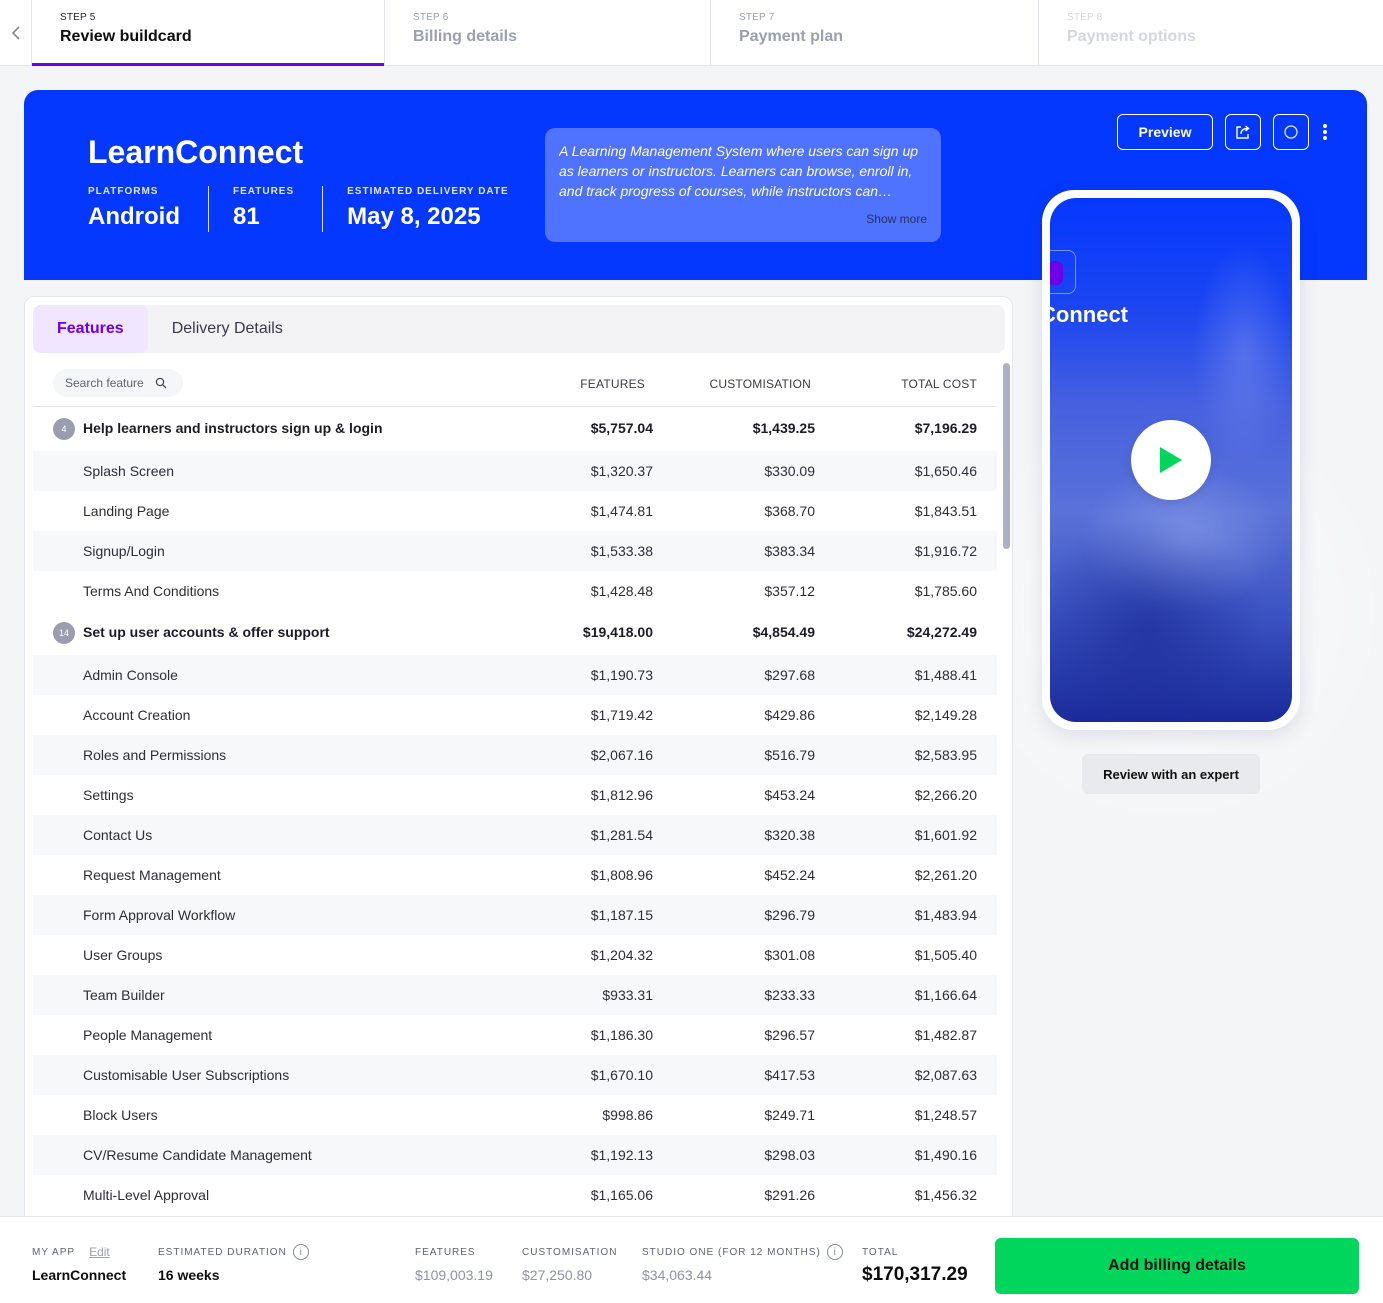 The width and height of the screenshot is (1383, 1303). What do you see at coordinates (945, 1195) in the screenshot?
I see `total-cost: $1,456.32` at bounding box center [945, 1195].